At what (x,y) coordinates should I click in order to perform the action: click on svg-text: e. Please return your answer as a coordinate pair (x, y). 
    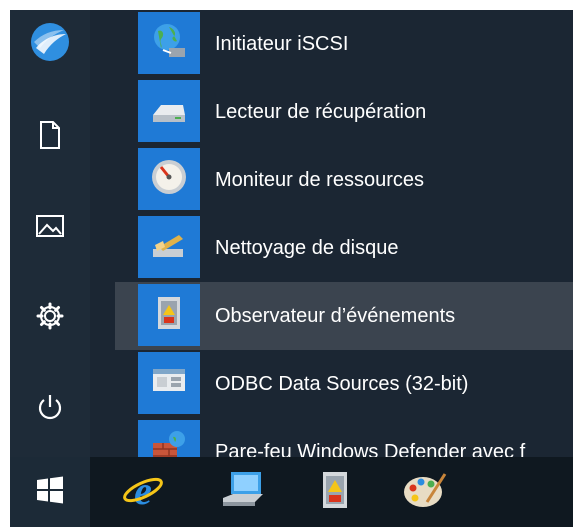
    Looking at the image, I should click on (143, 490).